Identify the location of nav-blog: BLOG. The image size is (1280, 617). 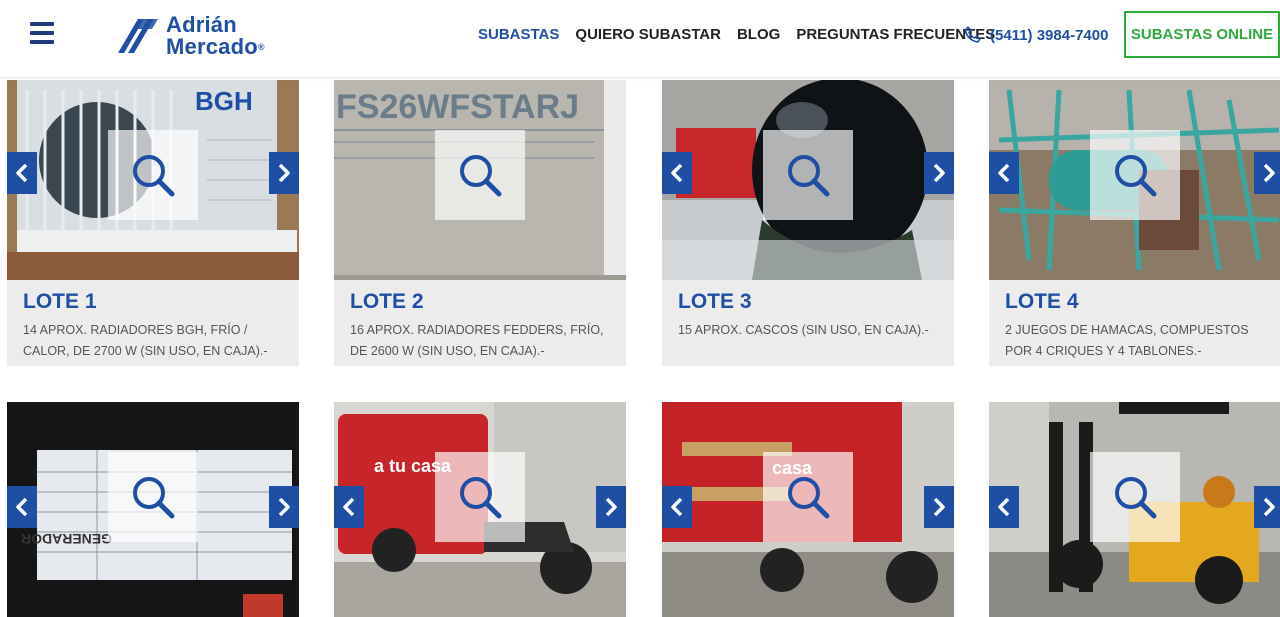
(758, 34).